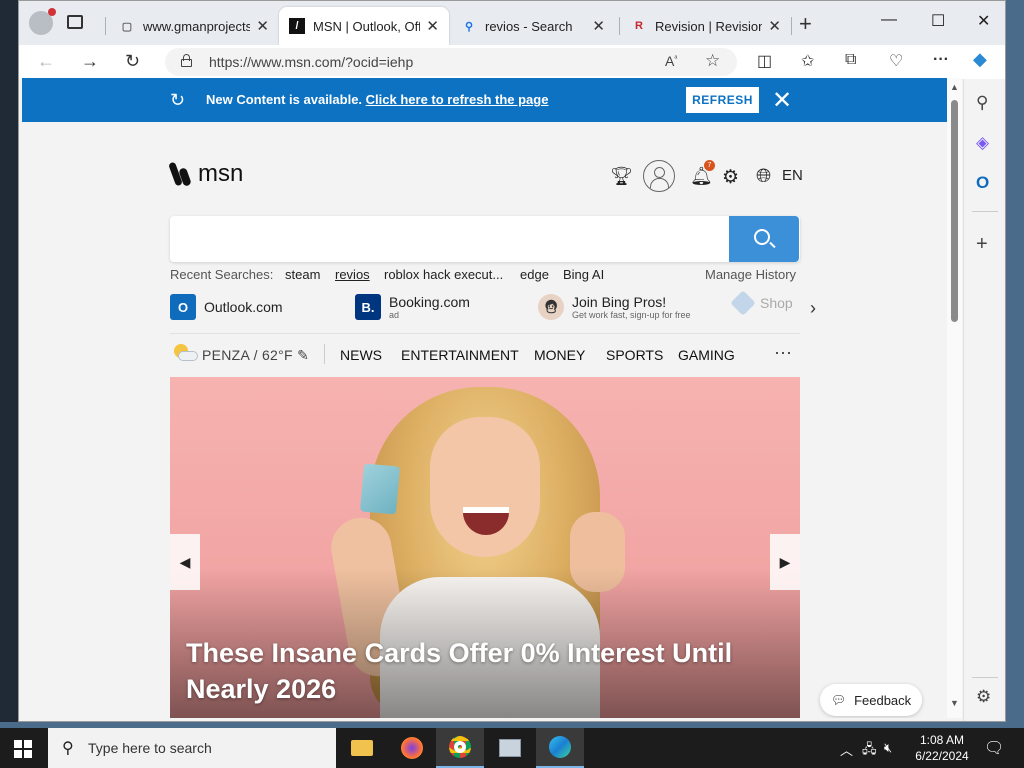 The image size is (1024, 768). What do you see at coordinates (750, 274) in the screenshot?
I see `manage-history-link: Manage History` at bounding box center [750, 274].